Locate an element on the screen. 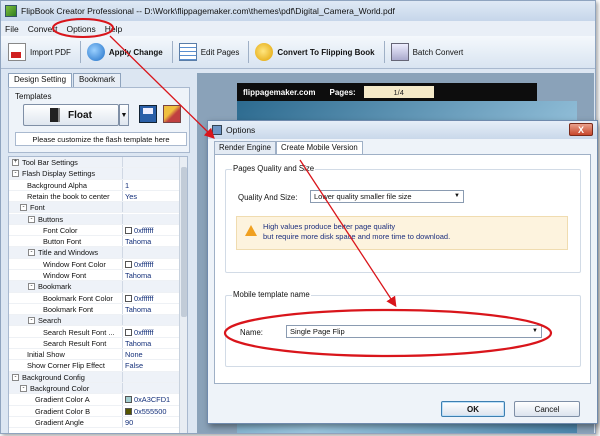 This screenshot has height=436, width=600. property-value: False is located at coordinates (134, 365).